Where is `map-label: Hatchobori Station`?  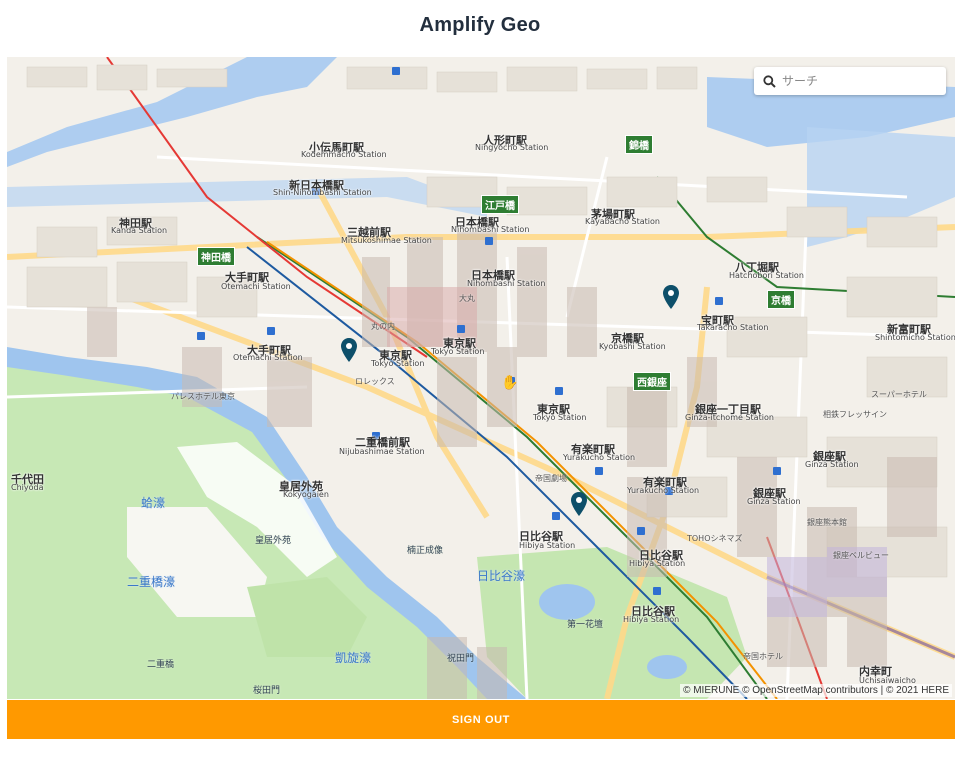 map-label: Hatchobori Station is located at coordinates (766, 275).